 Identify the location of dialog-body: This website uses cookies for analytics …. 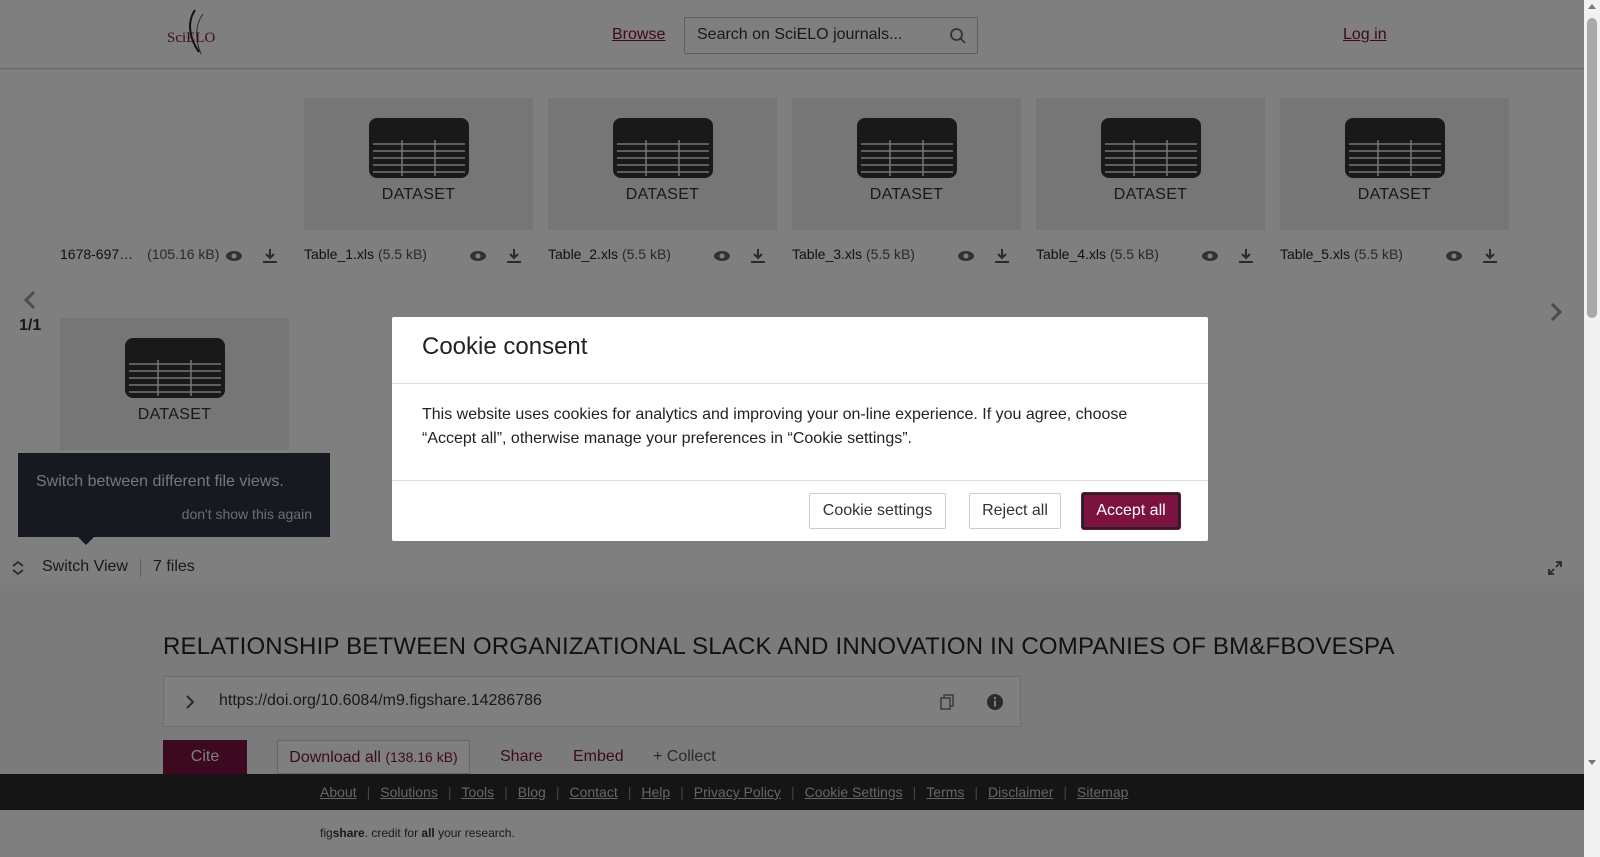
(775, 426).